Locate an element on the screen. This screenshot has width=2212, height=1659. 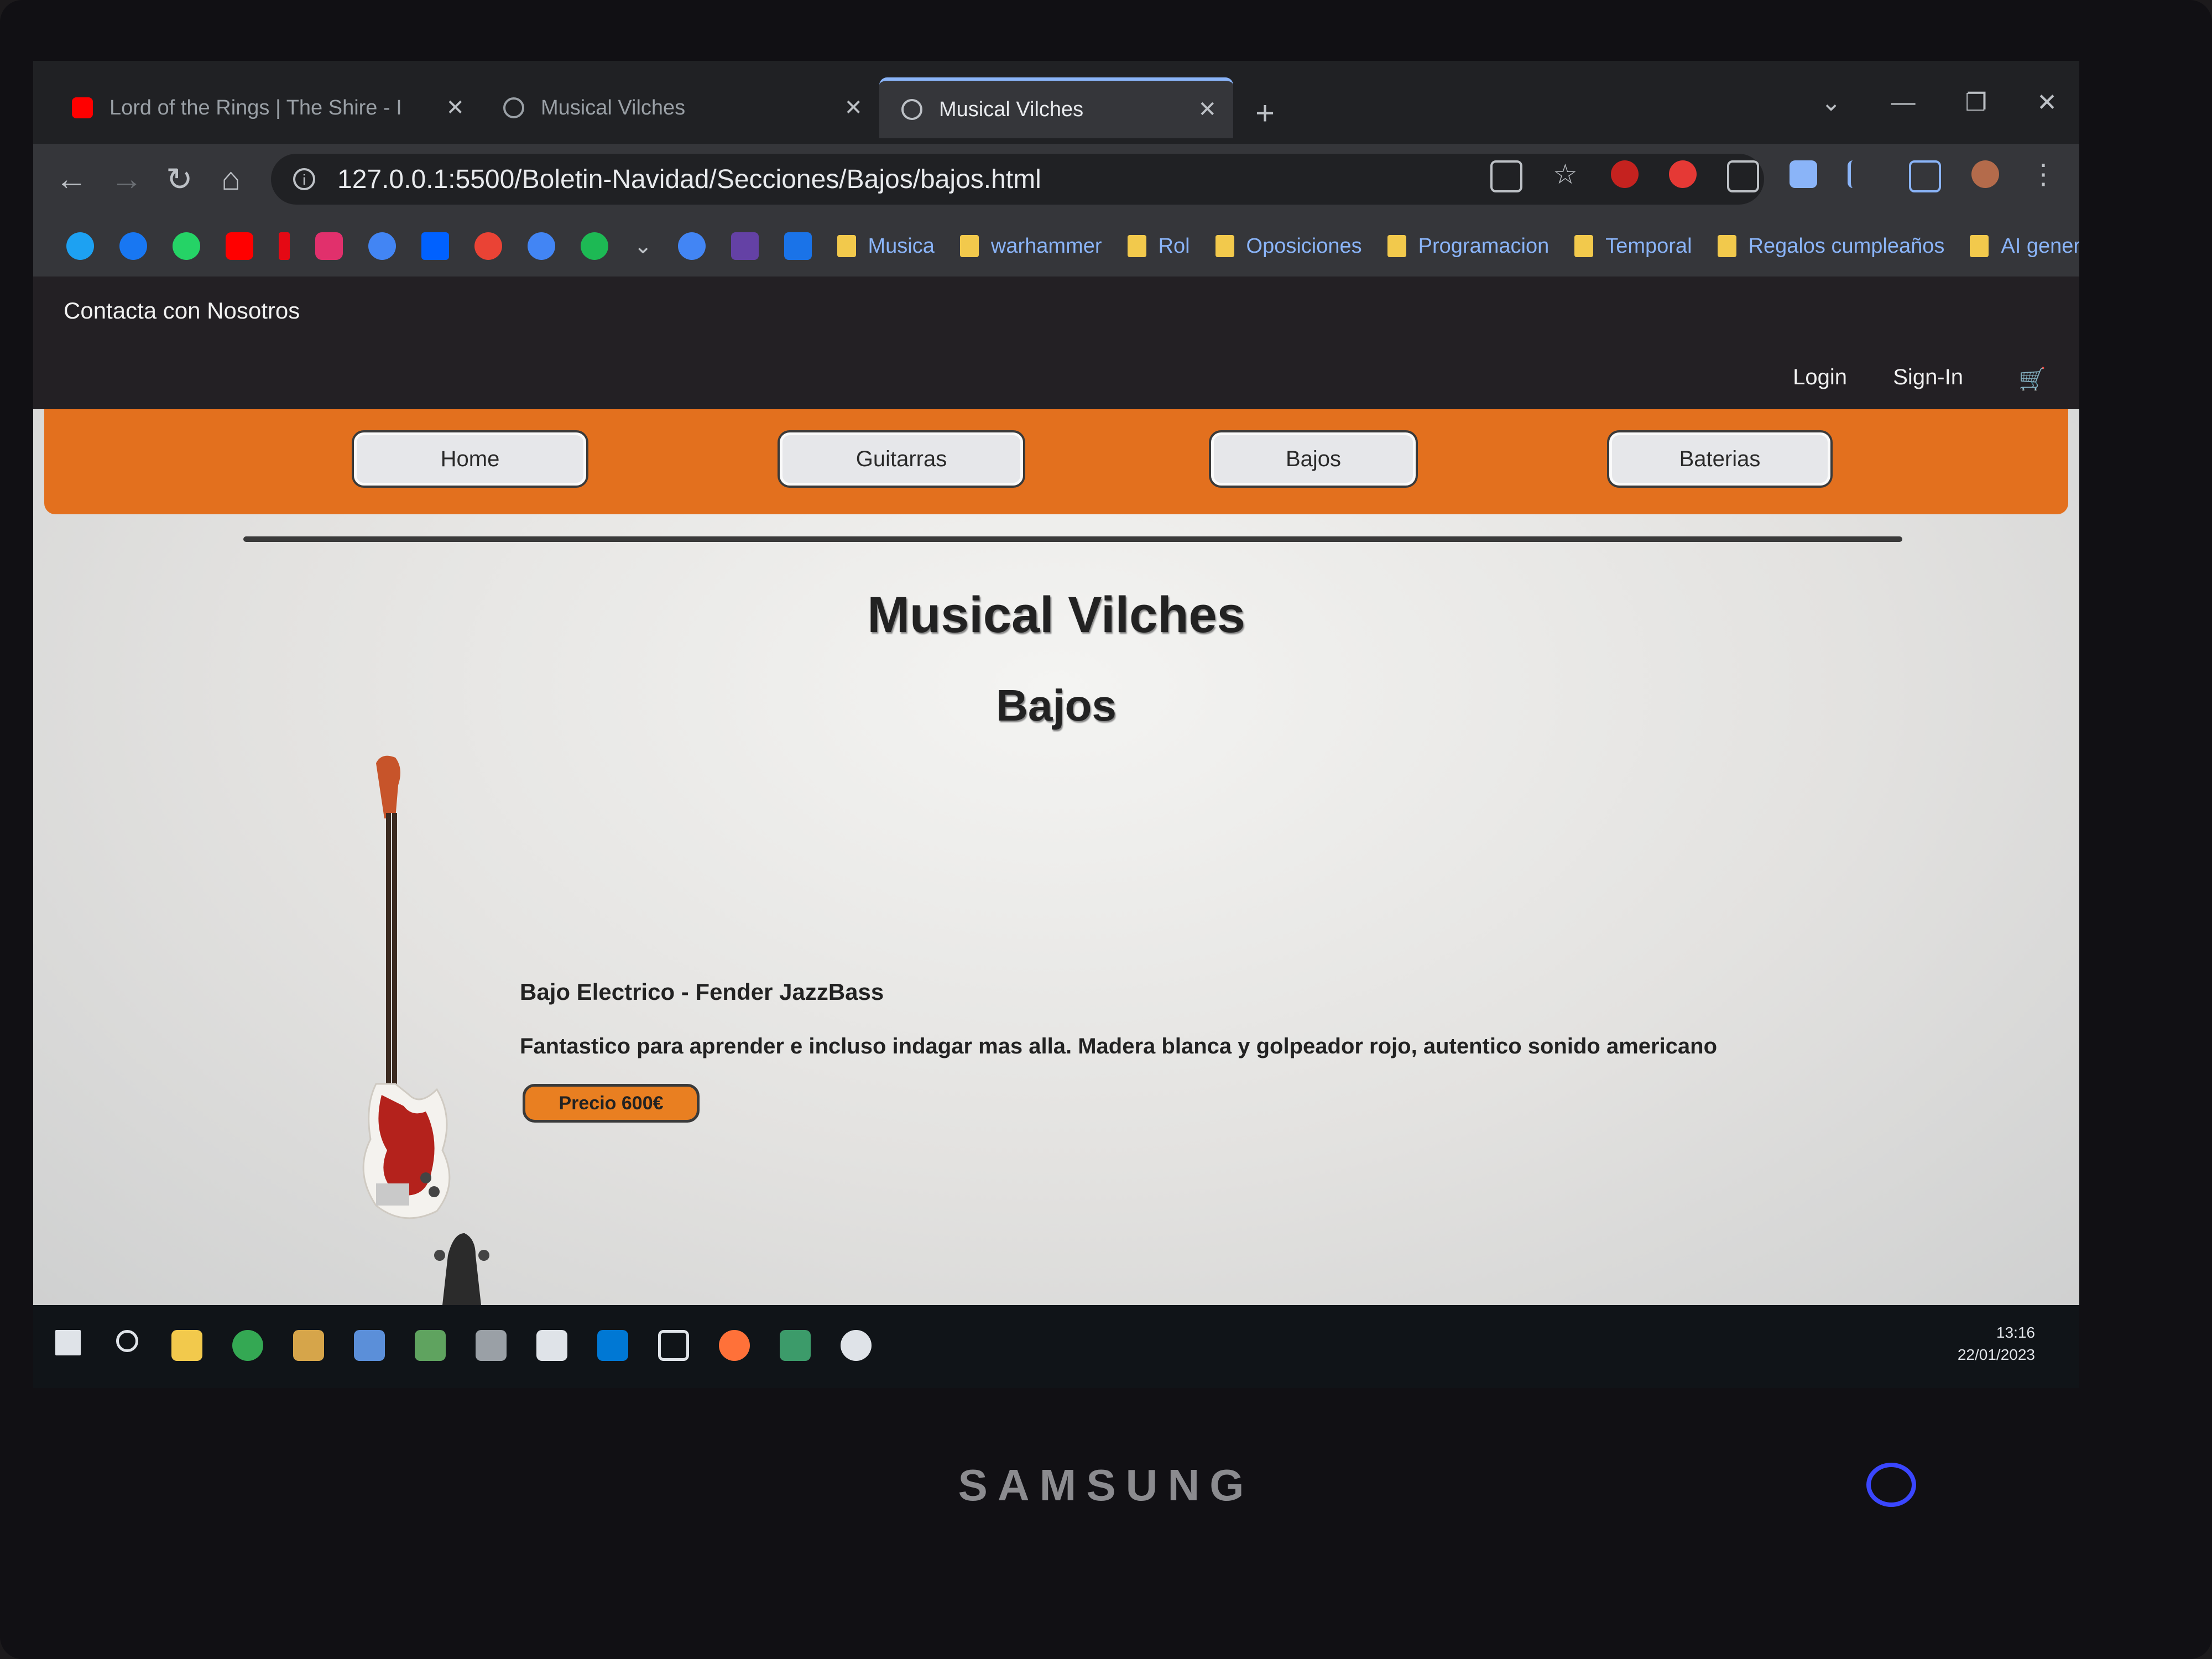
facebook-icon is located at coordinates (133, 246).